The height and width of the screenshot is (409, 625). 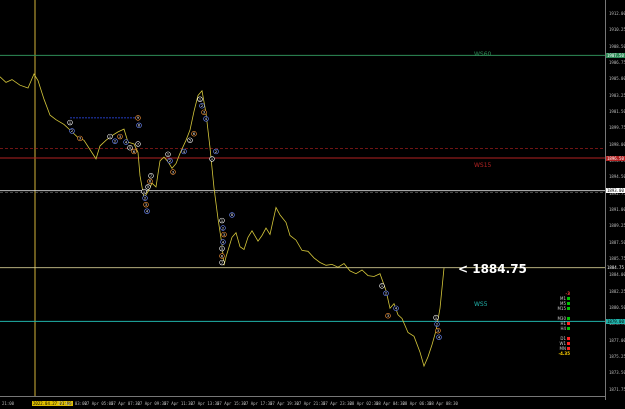 What do you see at coordinates (617, 258) in the screenshot?
I see `price-tick: 1885.75` at bounding box center [617, 258].